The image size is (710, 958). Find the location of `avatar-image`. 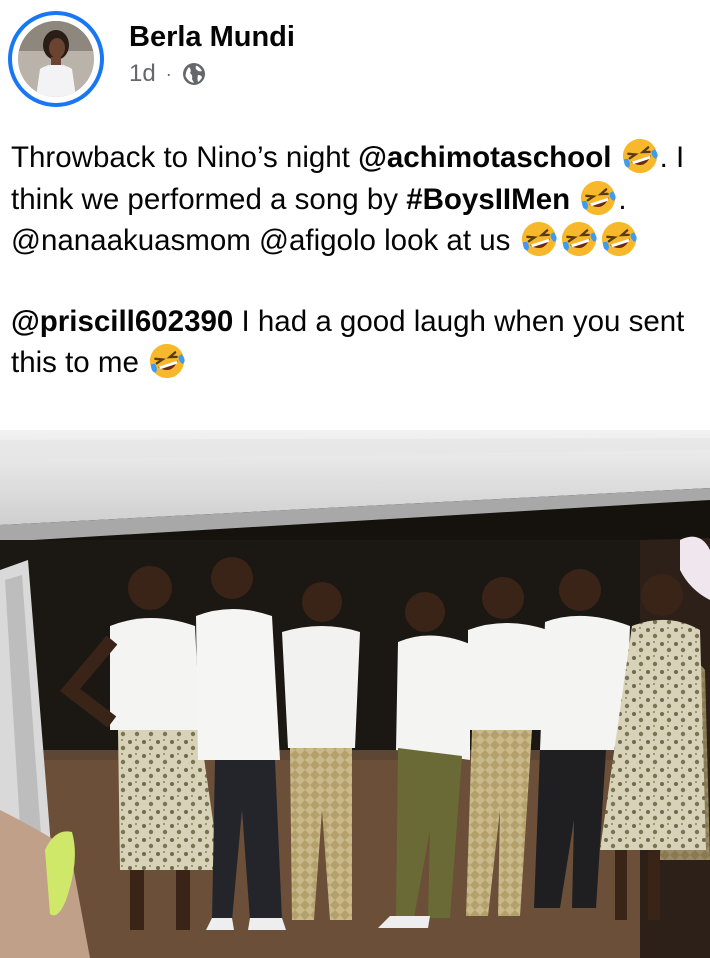

avatar-image is located at coordinates (56, 59).